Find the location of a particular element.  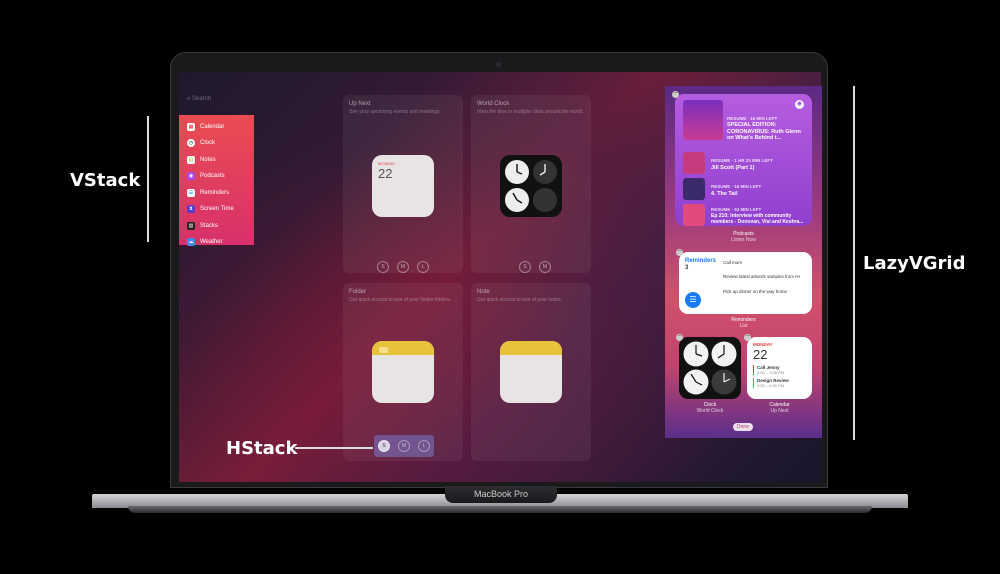

calendar-date: 22 is located at coordinates (760, 354).